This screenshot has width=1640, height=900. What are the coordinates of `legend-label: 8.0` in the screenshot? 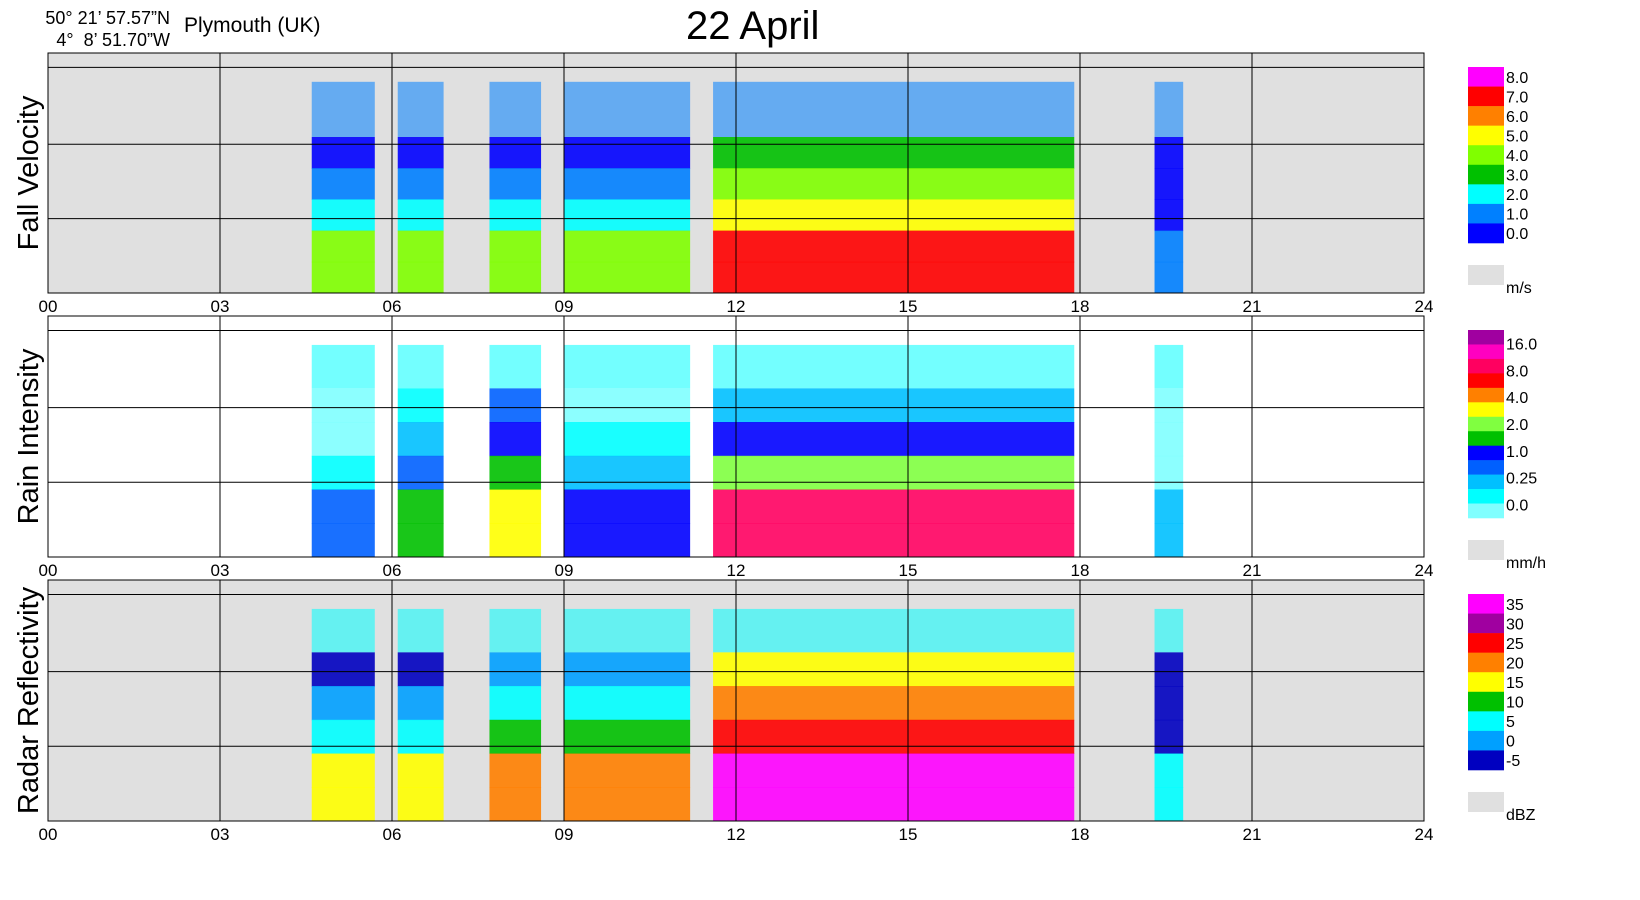 It's located at (1517, 371).